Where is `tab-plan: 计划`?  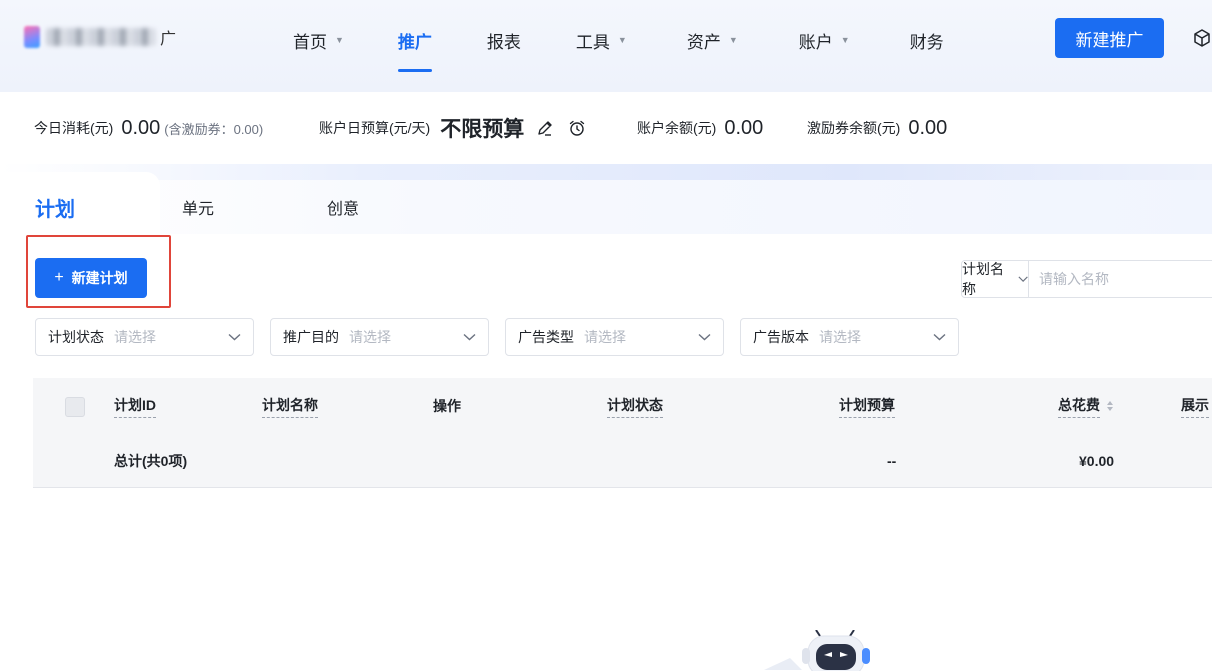 tab-plan: 计划 is located at coordinates (55, 207).